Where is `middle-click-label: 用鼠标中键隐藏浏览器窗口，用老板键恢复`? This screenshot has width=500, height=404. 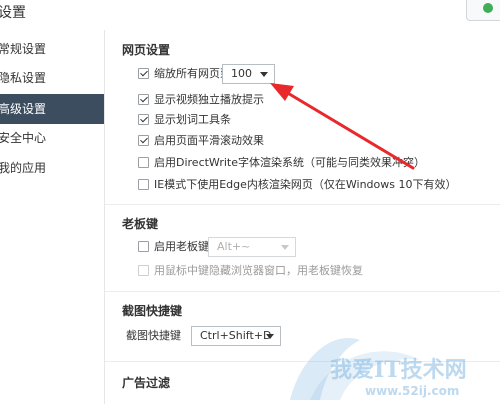
middle-click-label: 用鼠标中键隐藏浏览器窗口，用老板键恢复 is located at coordinates (258, 270).